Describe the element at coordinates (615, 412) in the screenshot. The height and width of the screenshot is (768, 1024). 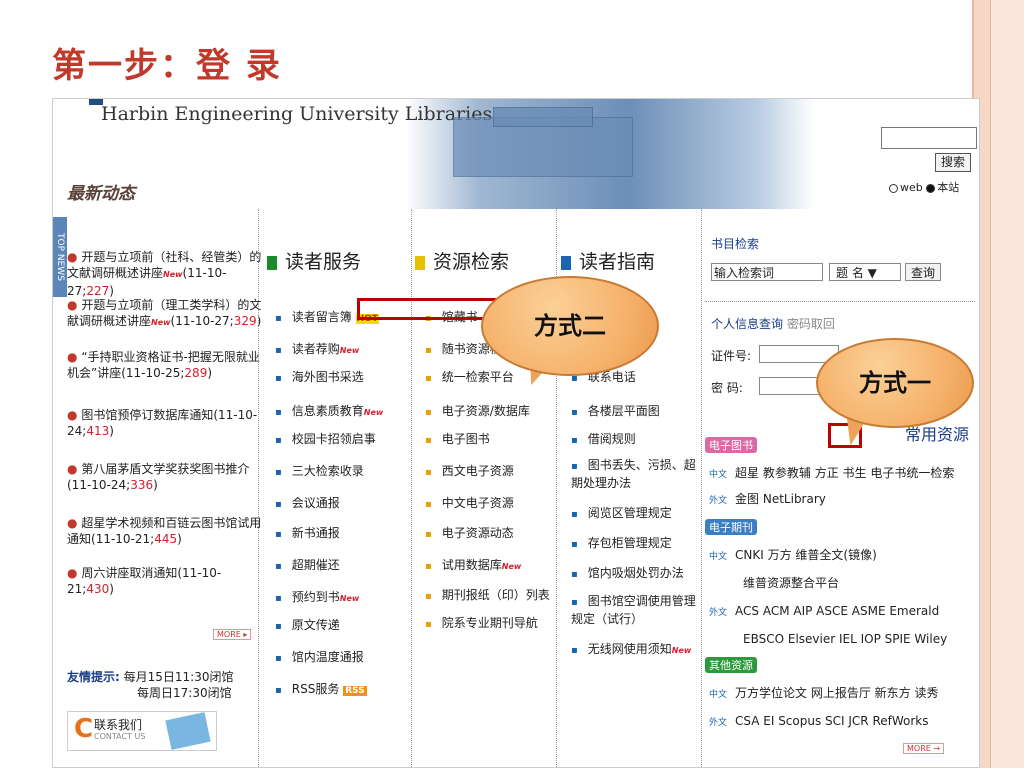
I see `guide-link: ▪ 各楼层平面图` at that location.